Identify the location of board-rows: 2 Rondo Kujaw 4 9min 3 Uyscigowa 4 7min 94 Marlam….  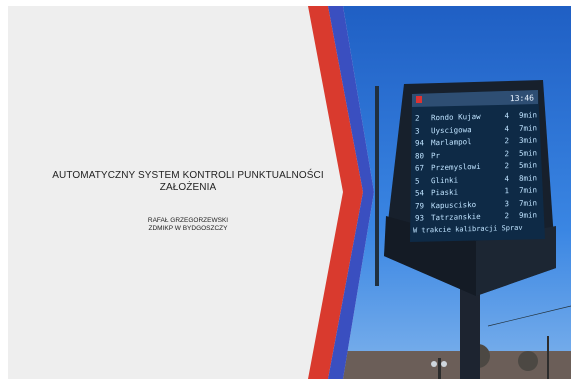
(477, 167).